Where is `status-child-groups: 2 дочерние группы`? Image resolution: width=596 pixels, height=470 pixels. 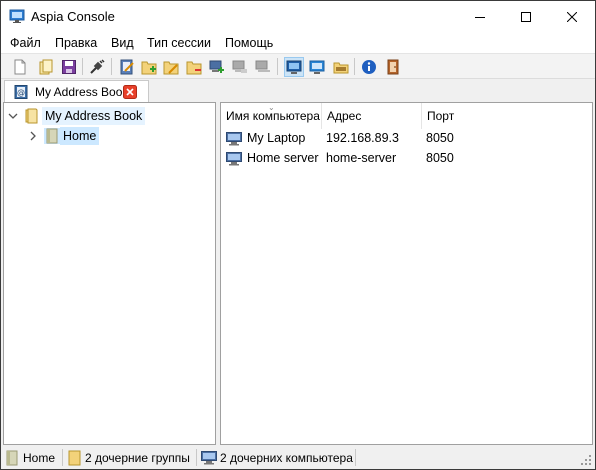
status-child-groups: 2 дочерние группы is located at coordinates (129, 458).